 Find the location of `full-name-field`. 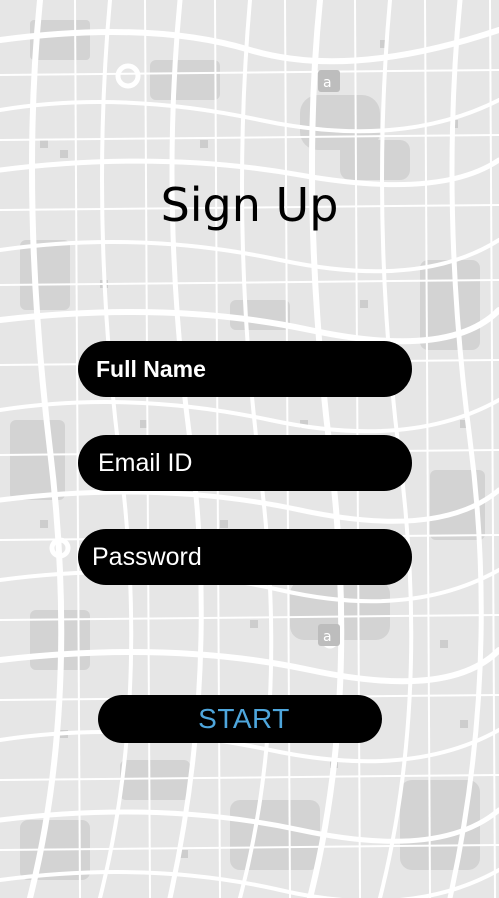

full-name-field is located at coordinates (245, 369).